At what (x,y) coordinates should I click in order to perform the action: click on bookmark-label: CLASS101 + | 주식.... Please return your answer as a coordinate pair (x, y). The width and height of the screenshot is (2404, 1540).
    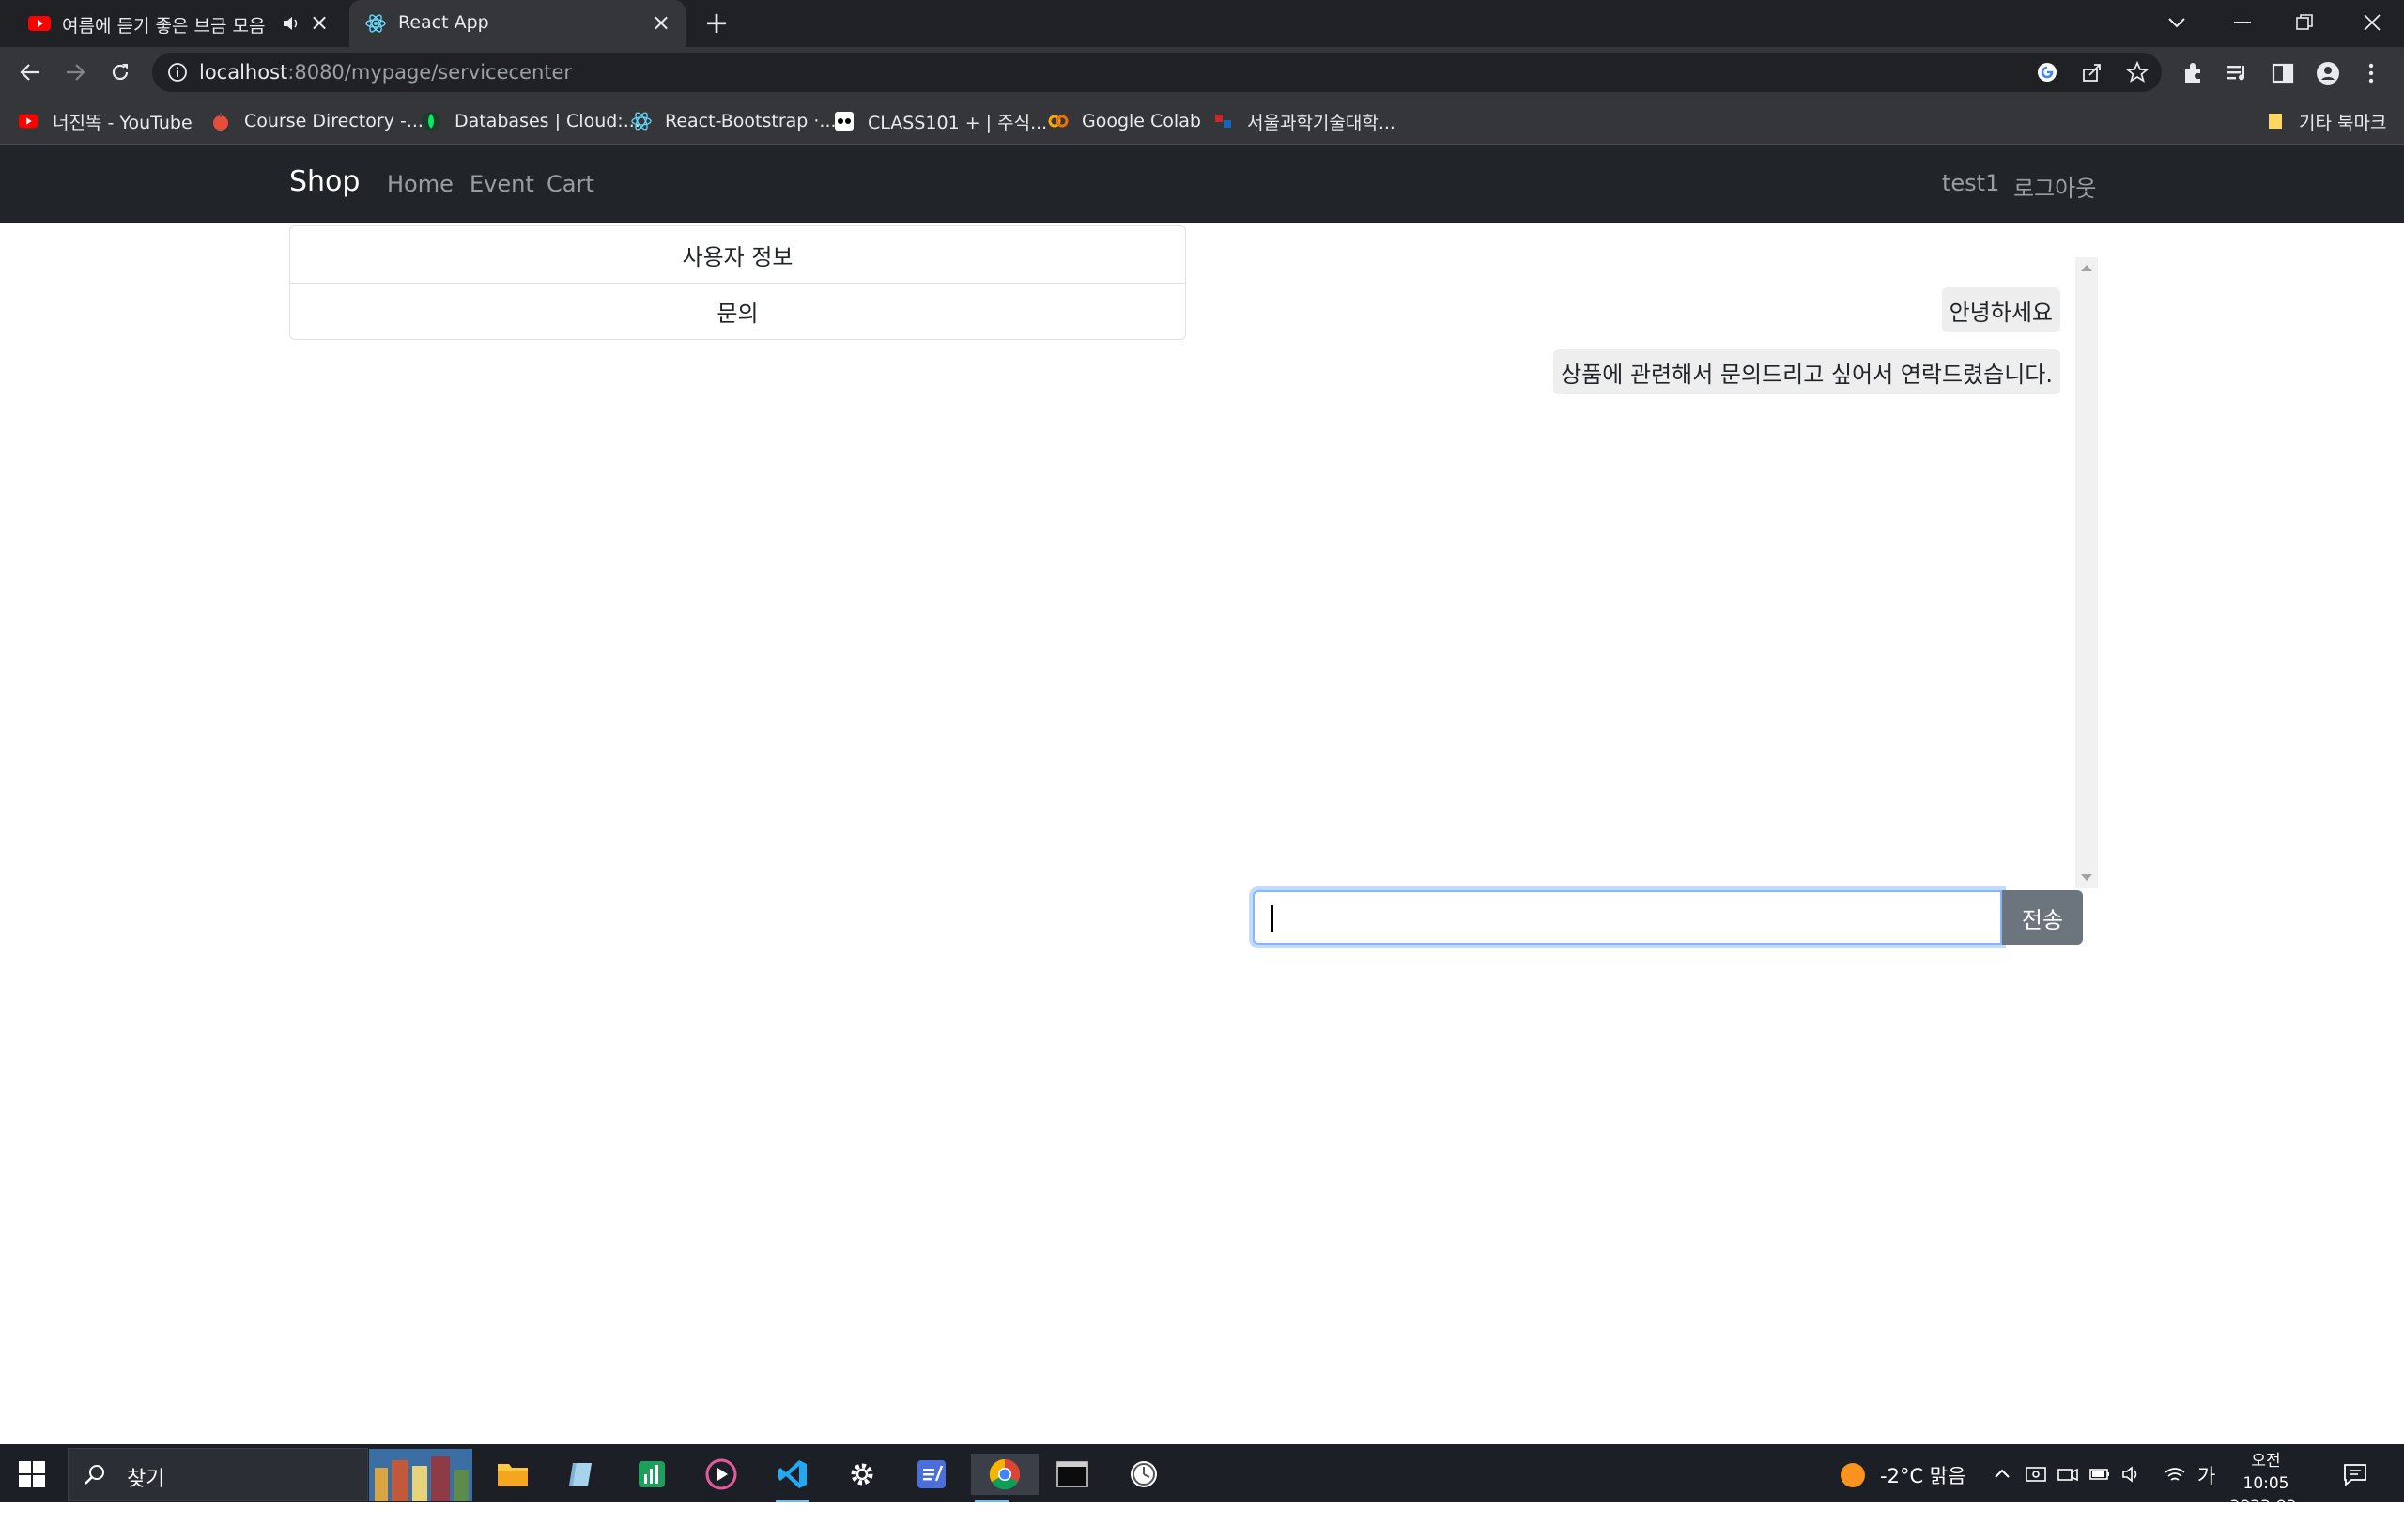
    Looking at the image, I should click on (958, 122).